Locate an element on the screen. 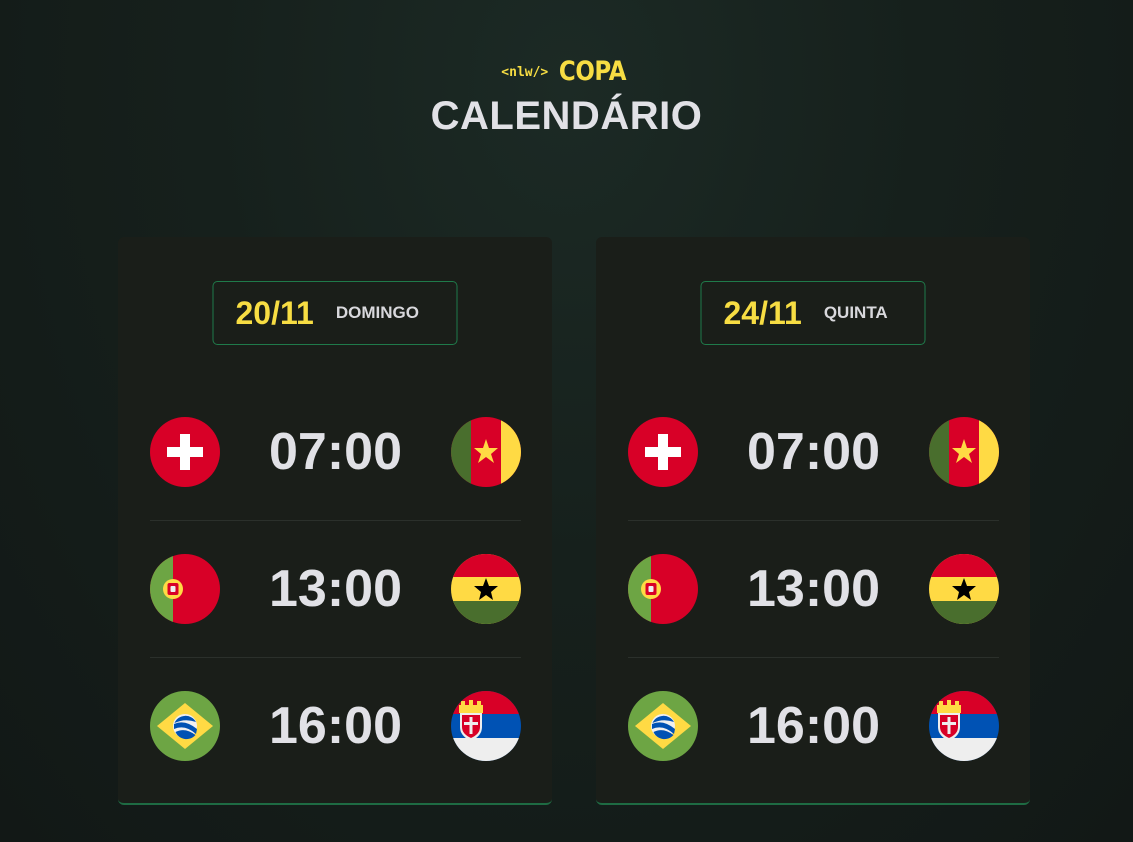  page-title: CALENDÁRIO is located at coordinates (566, 116).